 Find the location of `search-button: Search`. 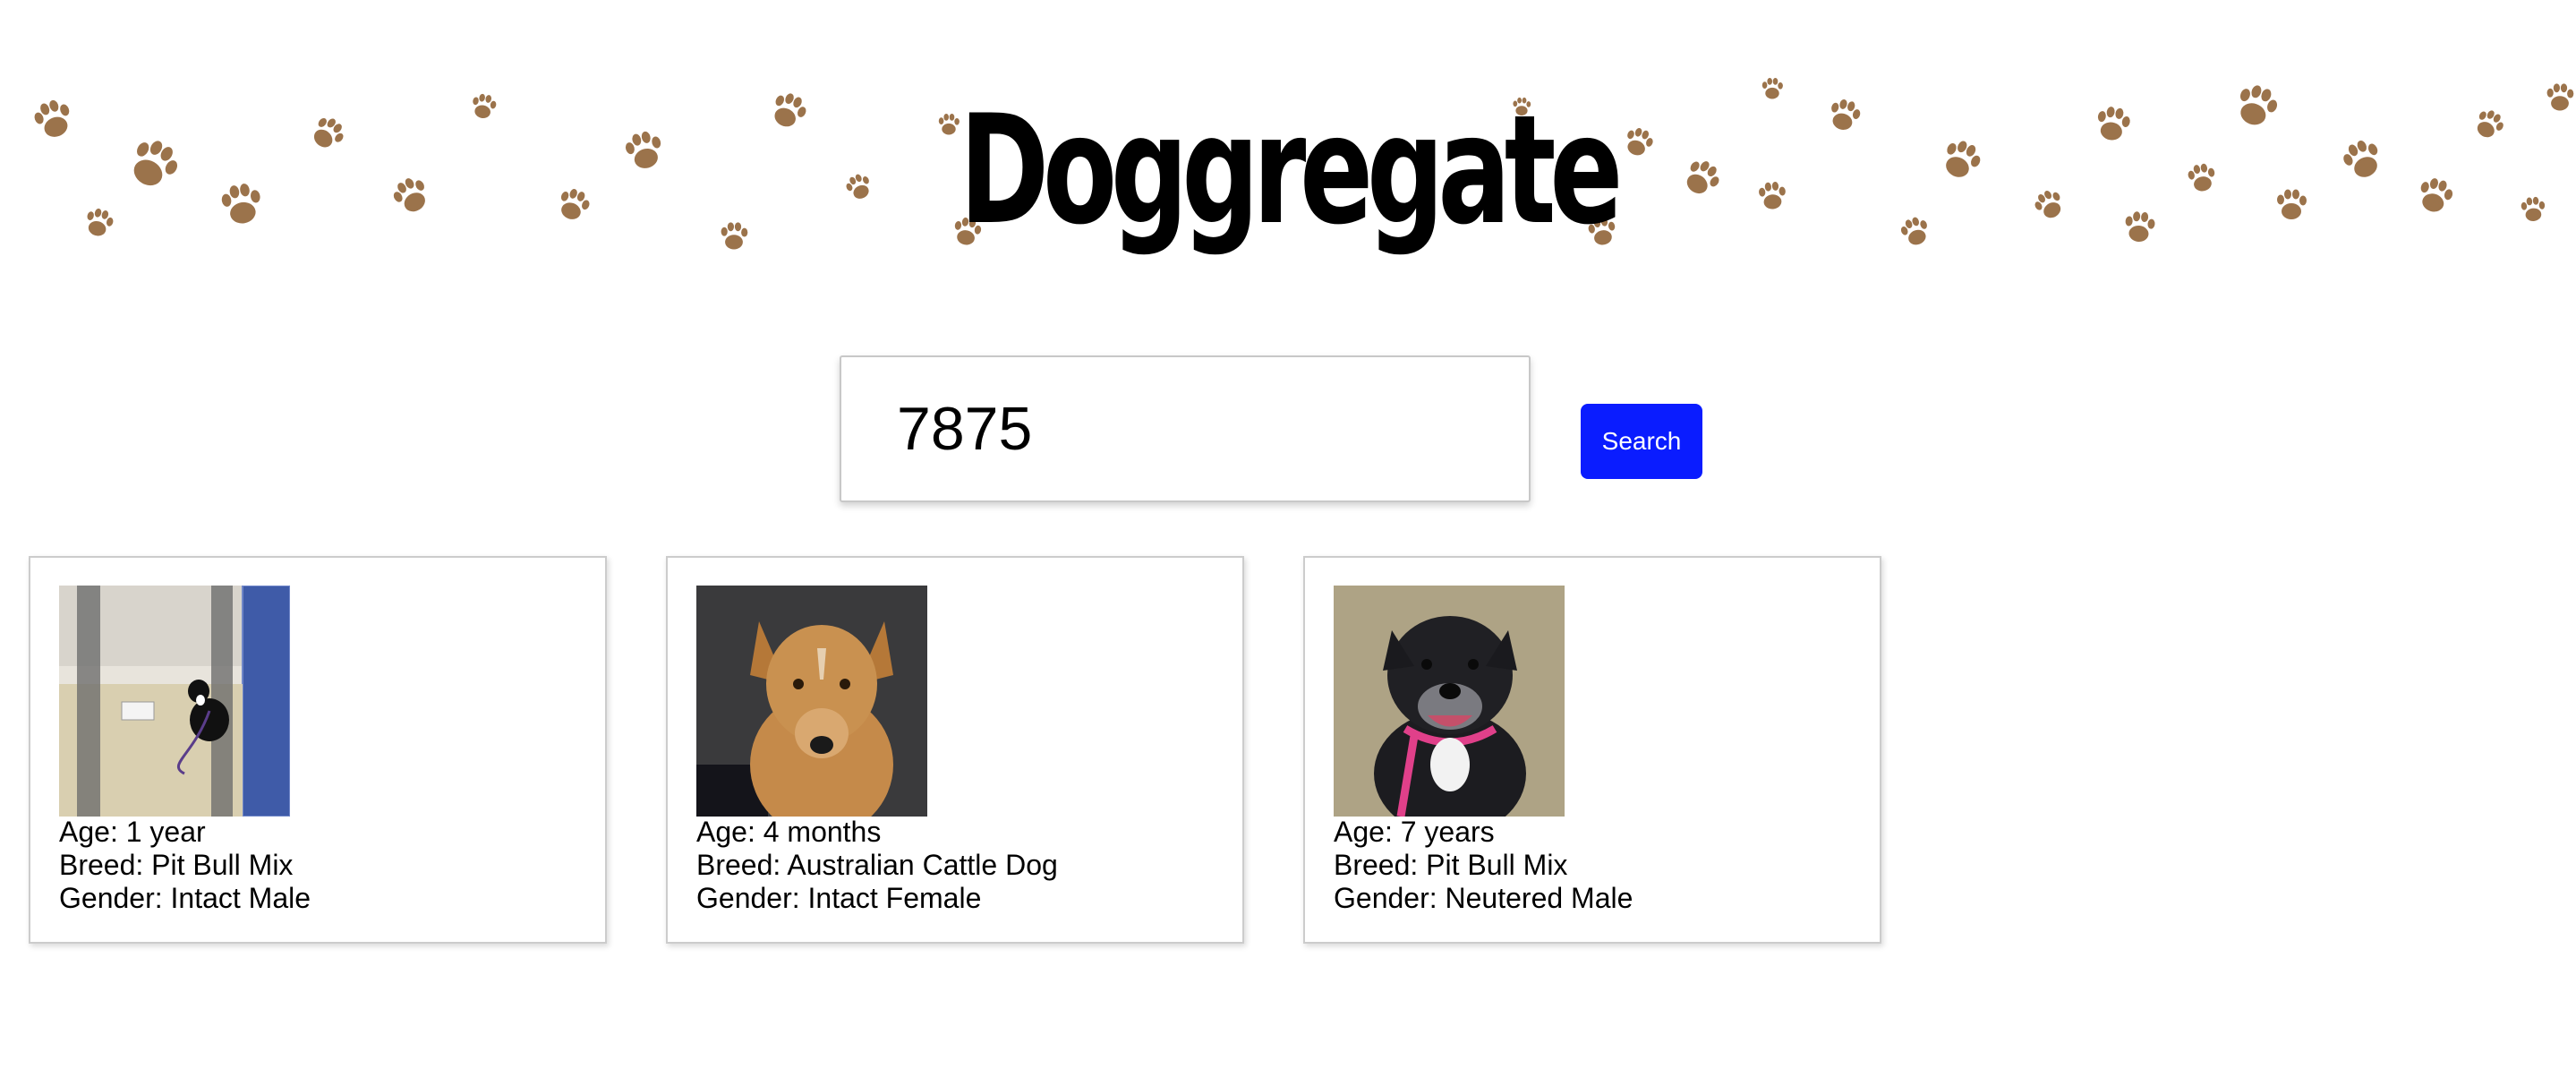

search-button: Search is located at coordinates (1641, 441).